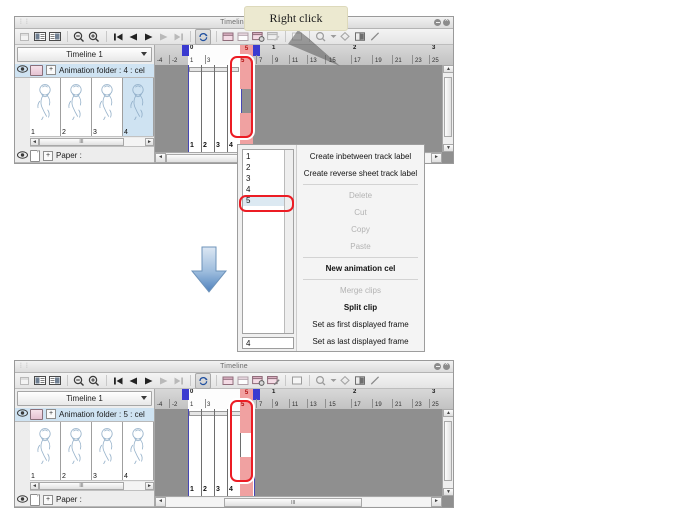 The width and height of the screenshot is (697, 517). Describe the element at coordinates (321, 381) in the screenshot. I see `onion-skin-icon` at that location.